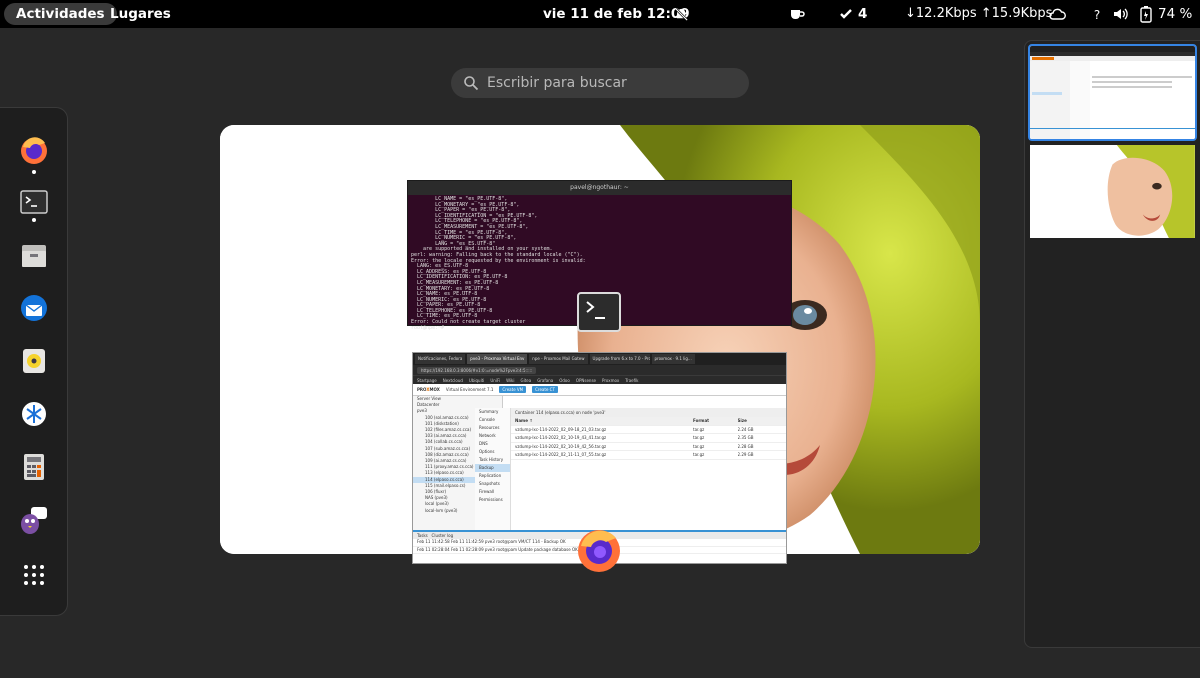  What do you see at coordinates (34, 308) in the screenshot?
I see `thunderbird-icon` at bounding box center [34, 308].